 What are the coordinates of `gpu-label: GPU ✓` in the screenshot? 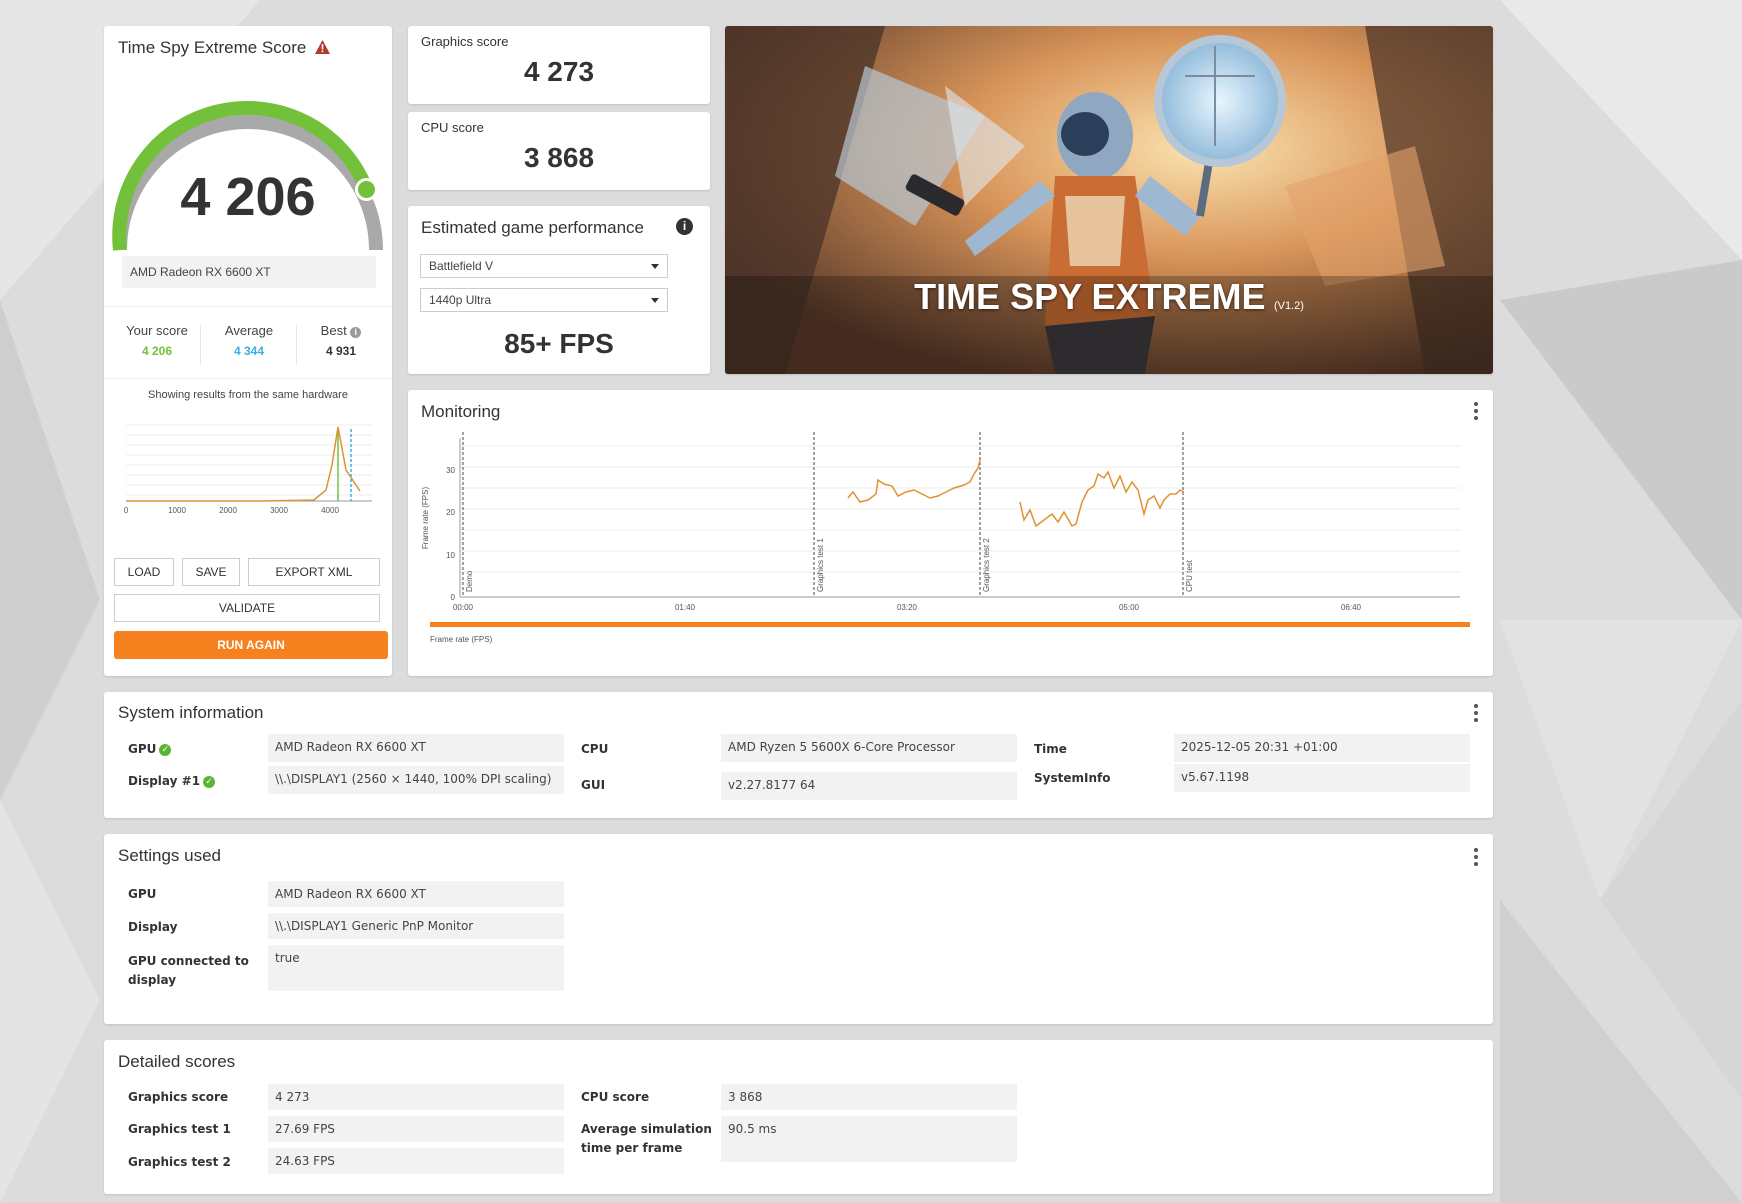 It's located at (150, 749).